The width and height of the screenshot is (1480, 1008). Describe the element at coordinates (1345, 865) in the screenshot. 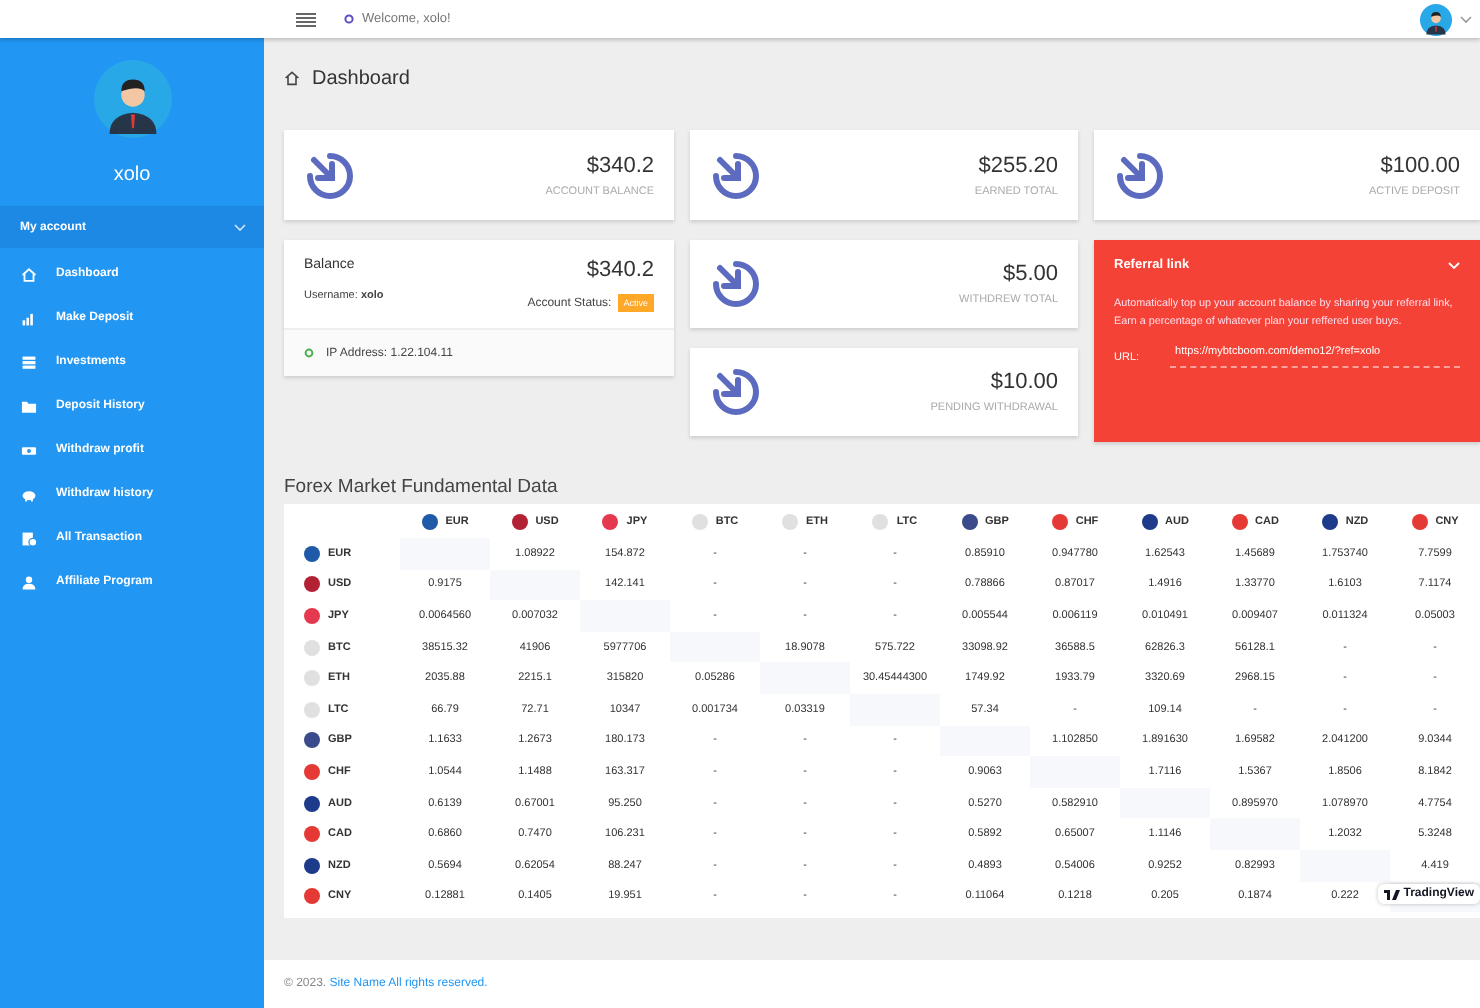

I see `diagonal-cell` at that location.